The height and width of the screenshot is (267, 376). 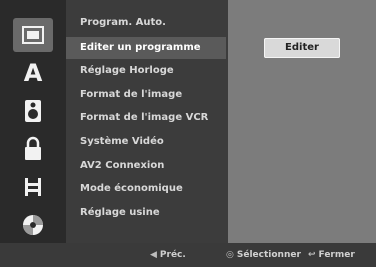 I want to click on menu-item-factory-reset: Réglage usine, so click(x=146, y=213).